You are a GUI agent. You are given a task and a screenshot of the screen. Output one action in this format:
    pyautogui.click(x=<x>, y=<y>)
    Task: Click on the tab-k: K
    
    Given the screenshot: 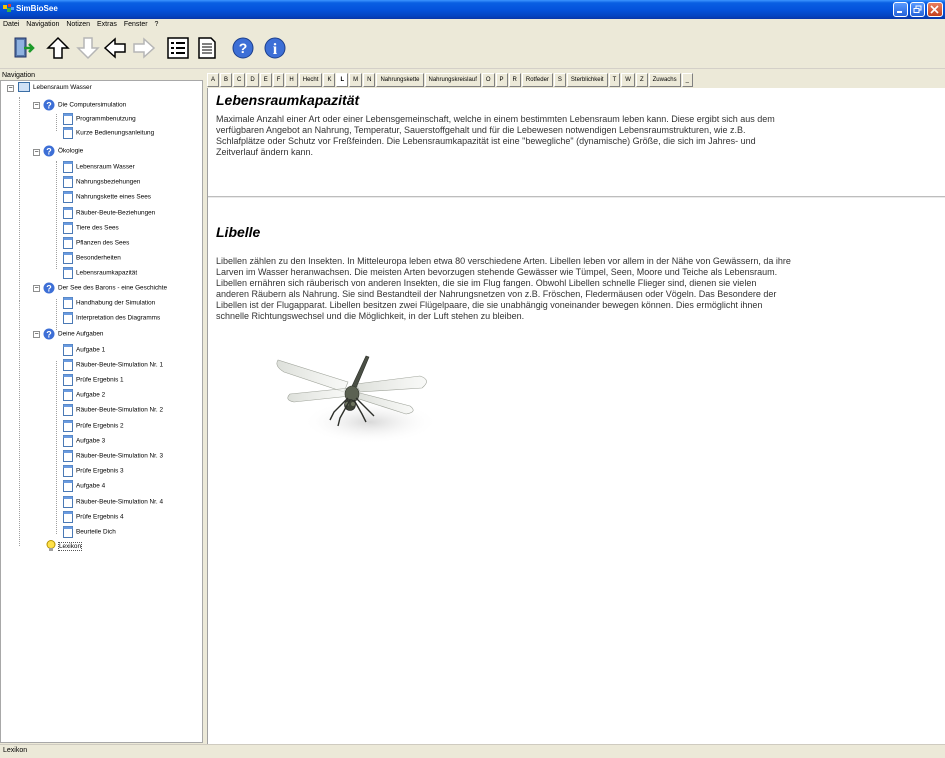 What is the action you would take?
    pyautogui.click(x=329, y=80)
    